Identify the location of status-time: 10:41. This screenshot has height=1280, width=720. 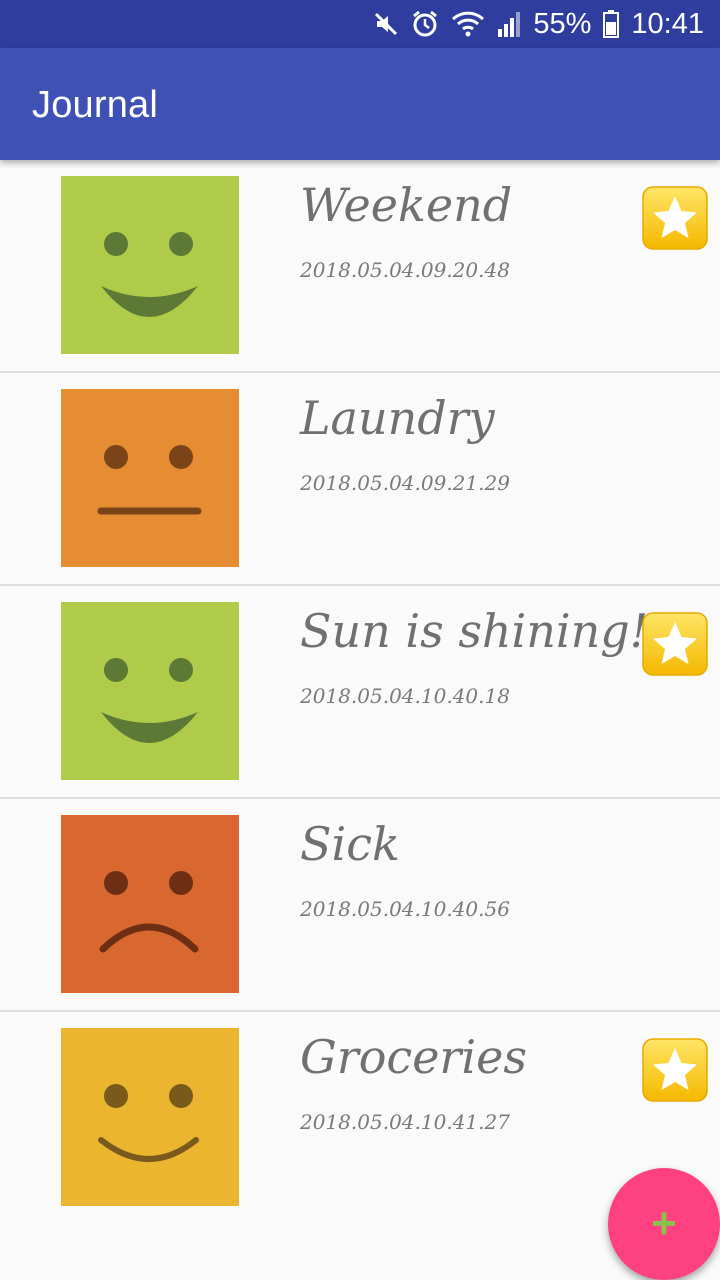
(667, 23).